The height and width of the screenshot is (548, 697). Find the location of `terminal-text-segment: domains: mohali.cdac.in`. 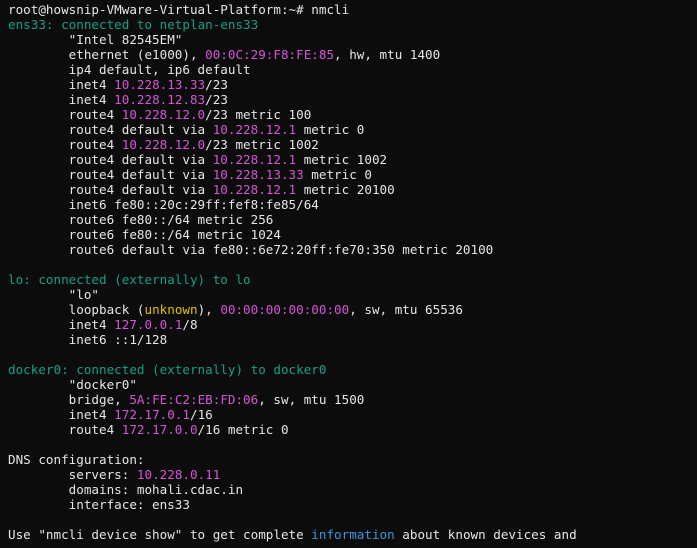

terminal-text-segment: domains: mohali.cdac.in is located at coordinates (126, 489).